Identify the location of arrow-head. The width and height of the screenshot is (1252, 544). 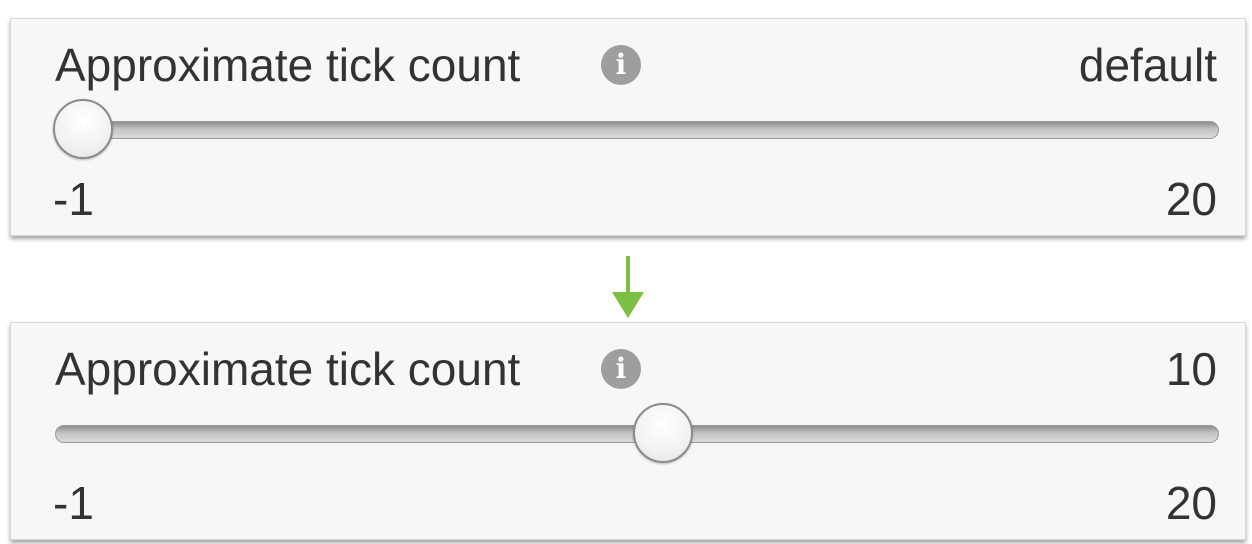
(628, 305).